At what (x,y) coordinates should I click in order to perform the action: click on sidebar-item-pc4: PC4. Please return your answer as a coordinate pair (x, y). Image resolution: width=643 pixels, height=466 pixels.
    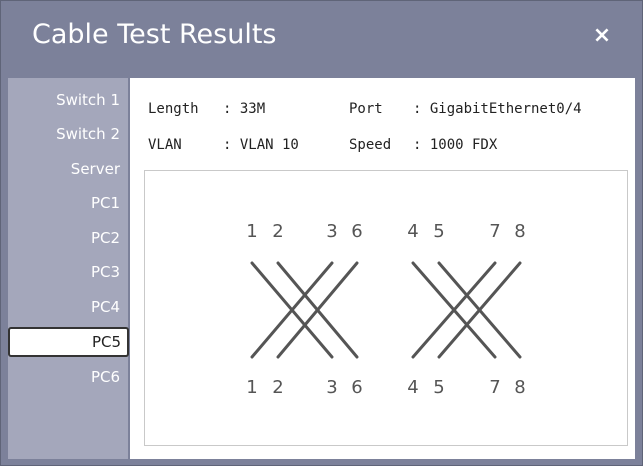
    Looking at the image, I should click on (68, 307).